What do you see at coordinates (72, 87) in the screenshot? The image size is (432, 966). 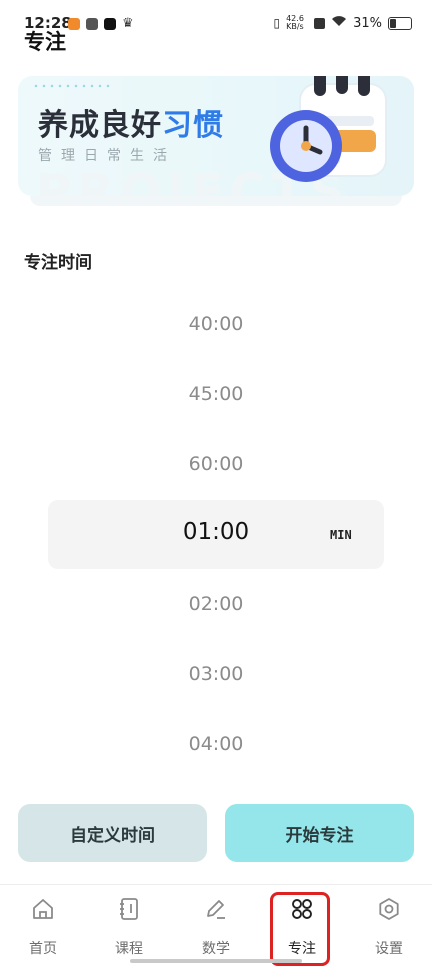 I see `banner-dots` at bounding box center [72, 87].